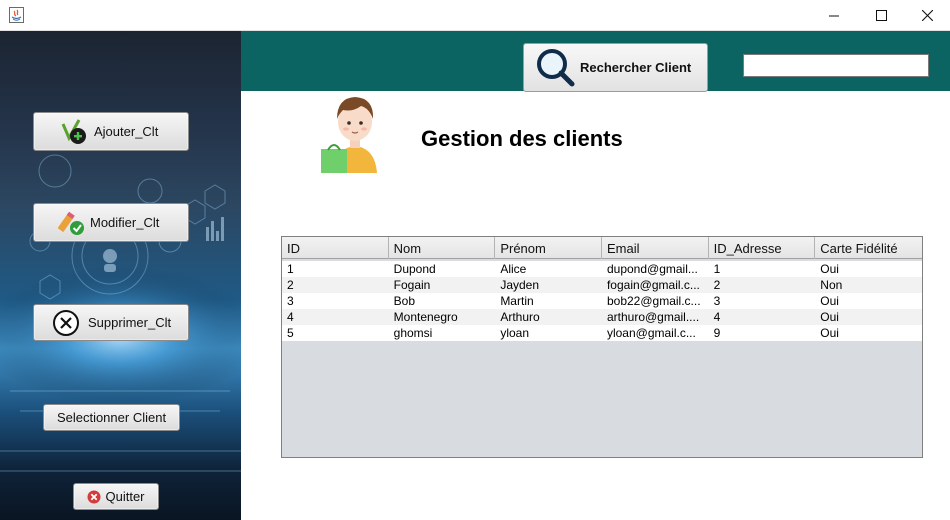  Describe the element at coordinates (442, 248) in the screenshot. I see `column-header-nom: Nom` at that location.